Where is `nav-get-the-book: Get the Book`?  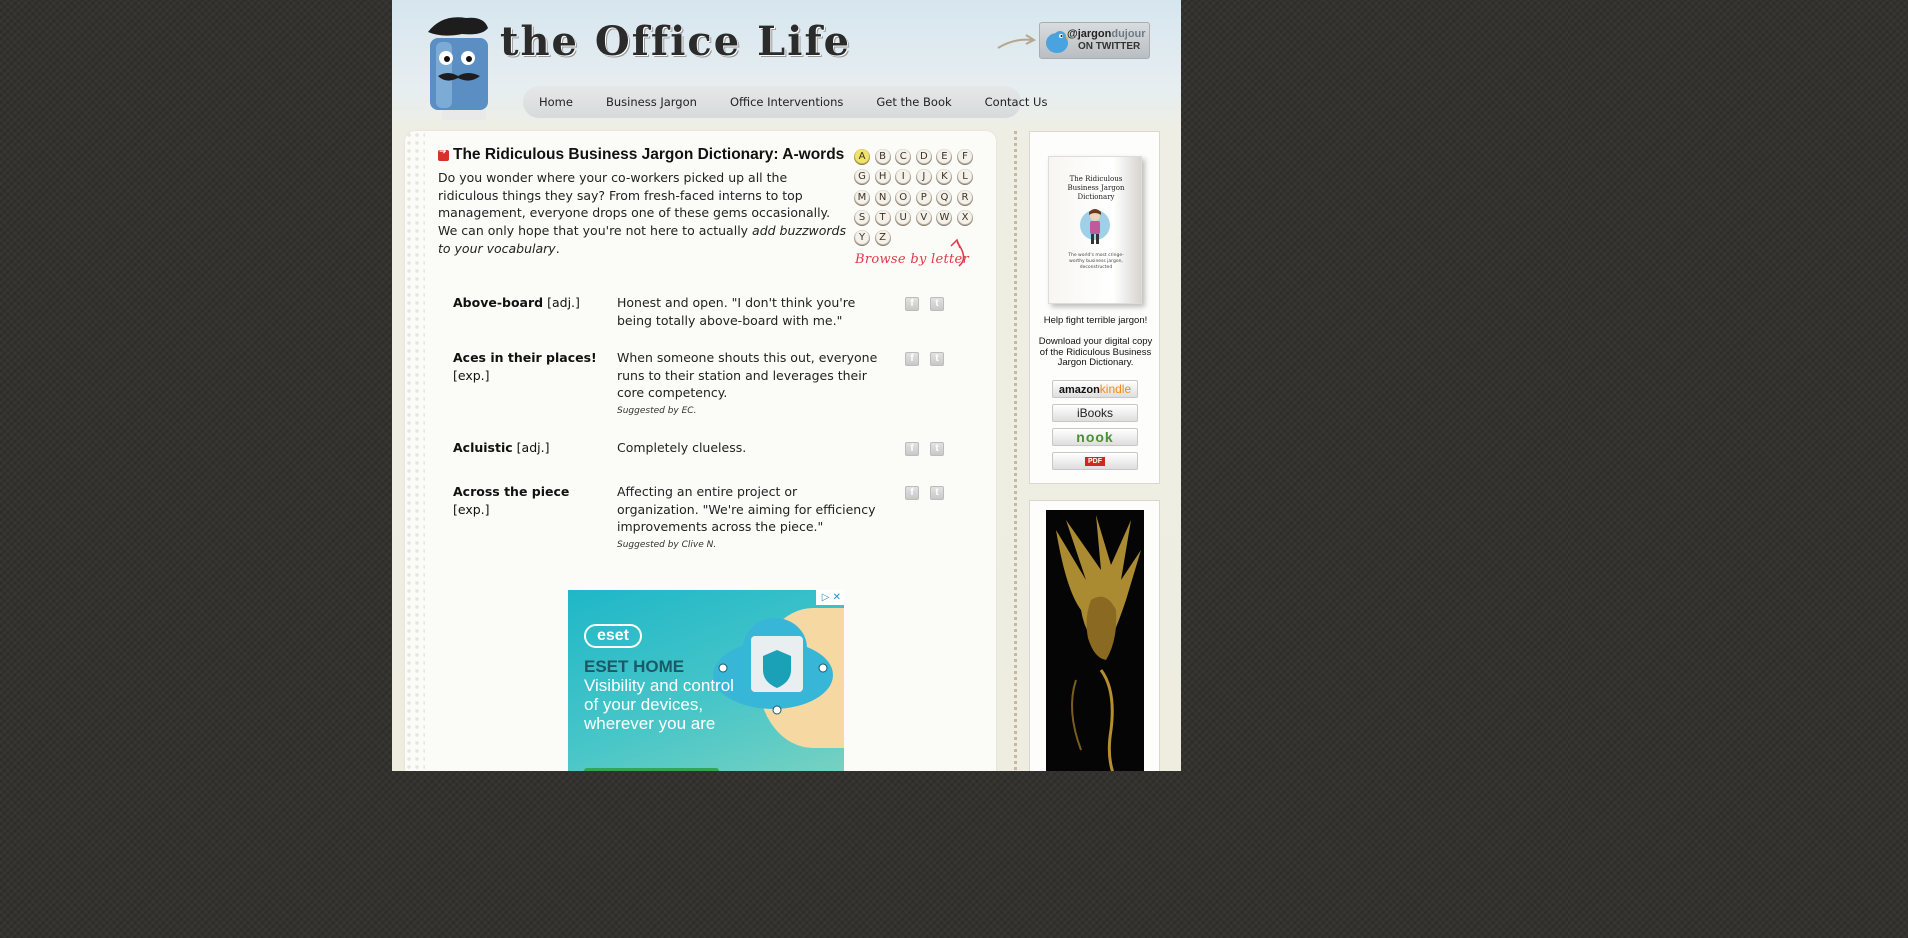 nav-get-the-book: Get the Book is located at coordinates (913, 102).